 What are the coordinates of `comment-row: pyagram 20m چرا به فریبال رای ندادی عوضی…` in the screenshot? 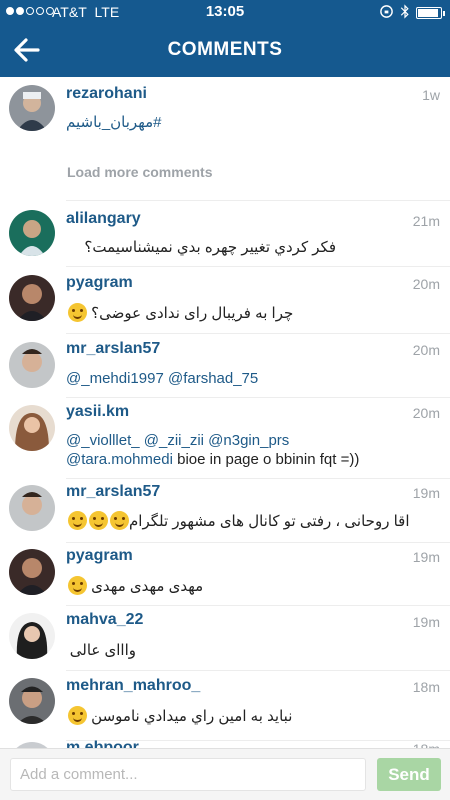 It's located at (225, 299).